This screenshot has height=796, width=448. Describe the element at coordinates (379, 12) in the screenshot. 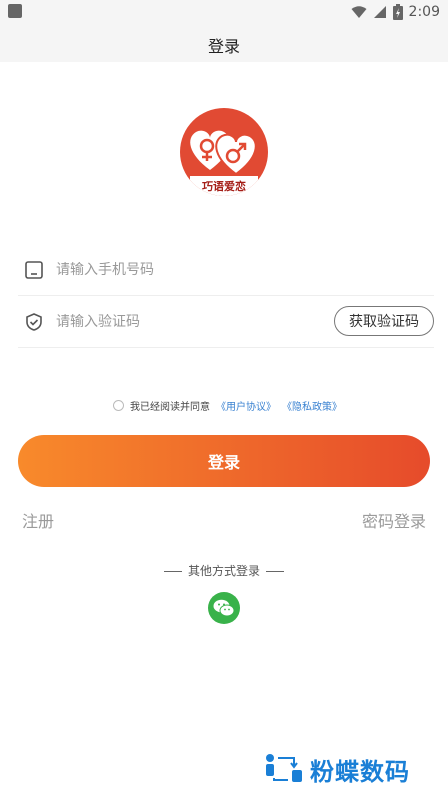

I see `signal-icon` at that location.